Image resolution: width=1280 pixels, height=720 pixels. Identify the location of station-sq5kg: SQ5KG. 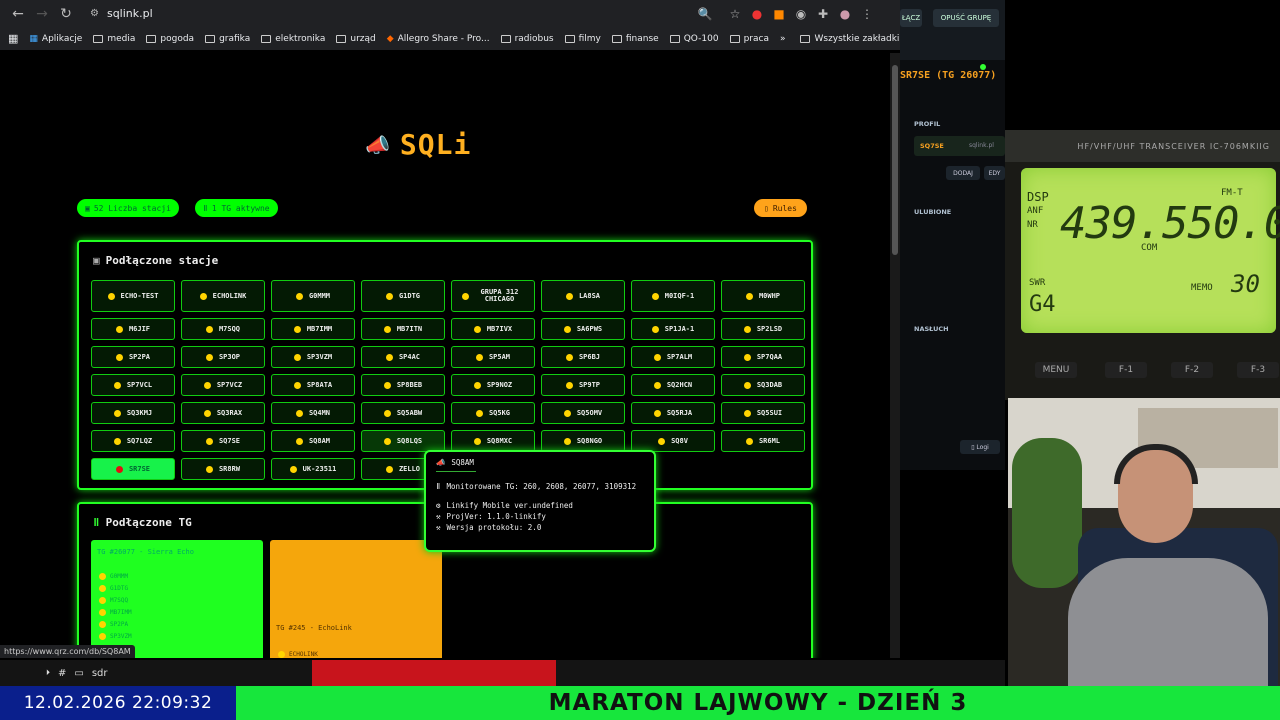
(493, 413).